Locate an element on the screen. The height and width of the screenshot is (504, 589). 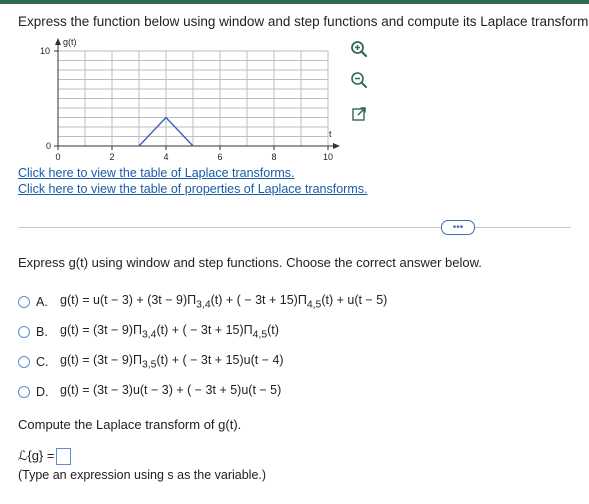
popout-icon is located at coordinates (359, 114).